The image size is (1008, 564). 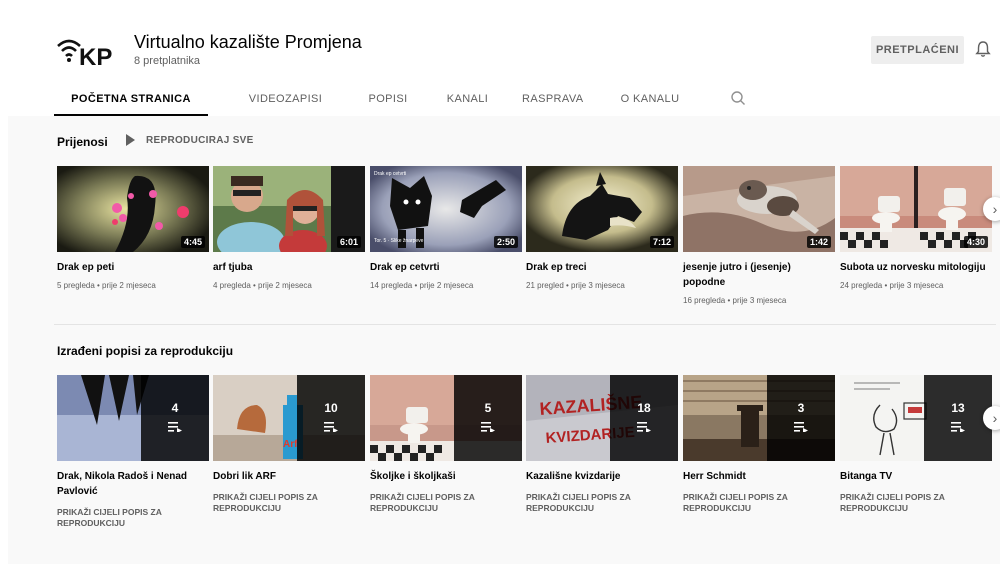 I want to click on playlist-overlay: 10, so click(x=331, y=418).